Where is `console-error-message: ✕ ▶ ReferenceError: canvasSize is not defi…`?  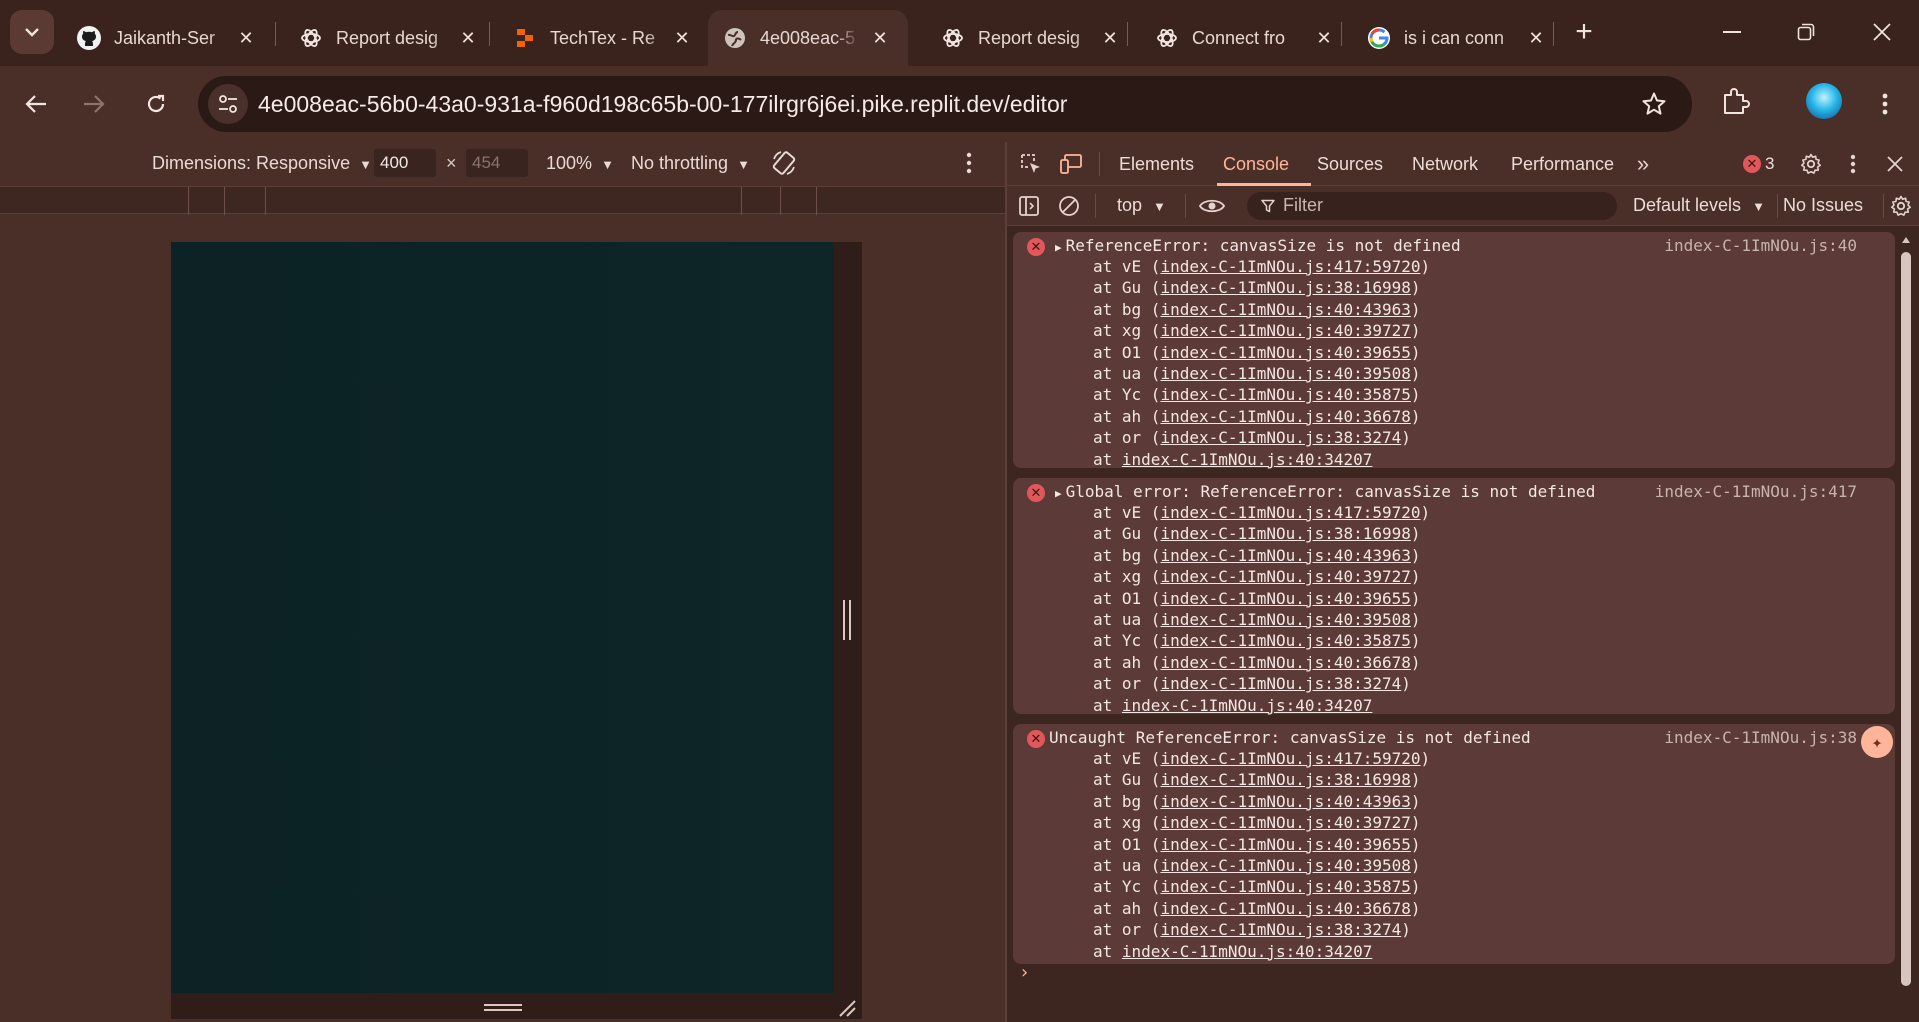
console-error-message: ✕ ▶ ReferenceError: canvasSize is not defi… is located at coordinates (1454, 350).